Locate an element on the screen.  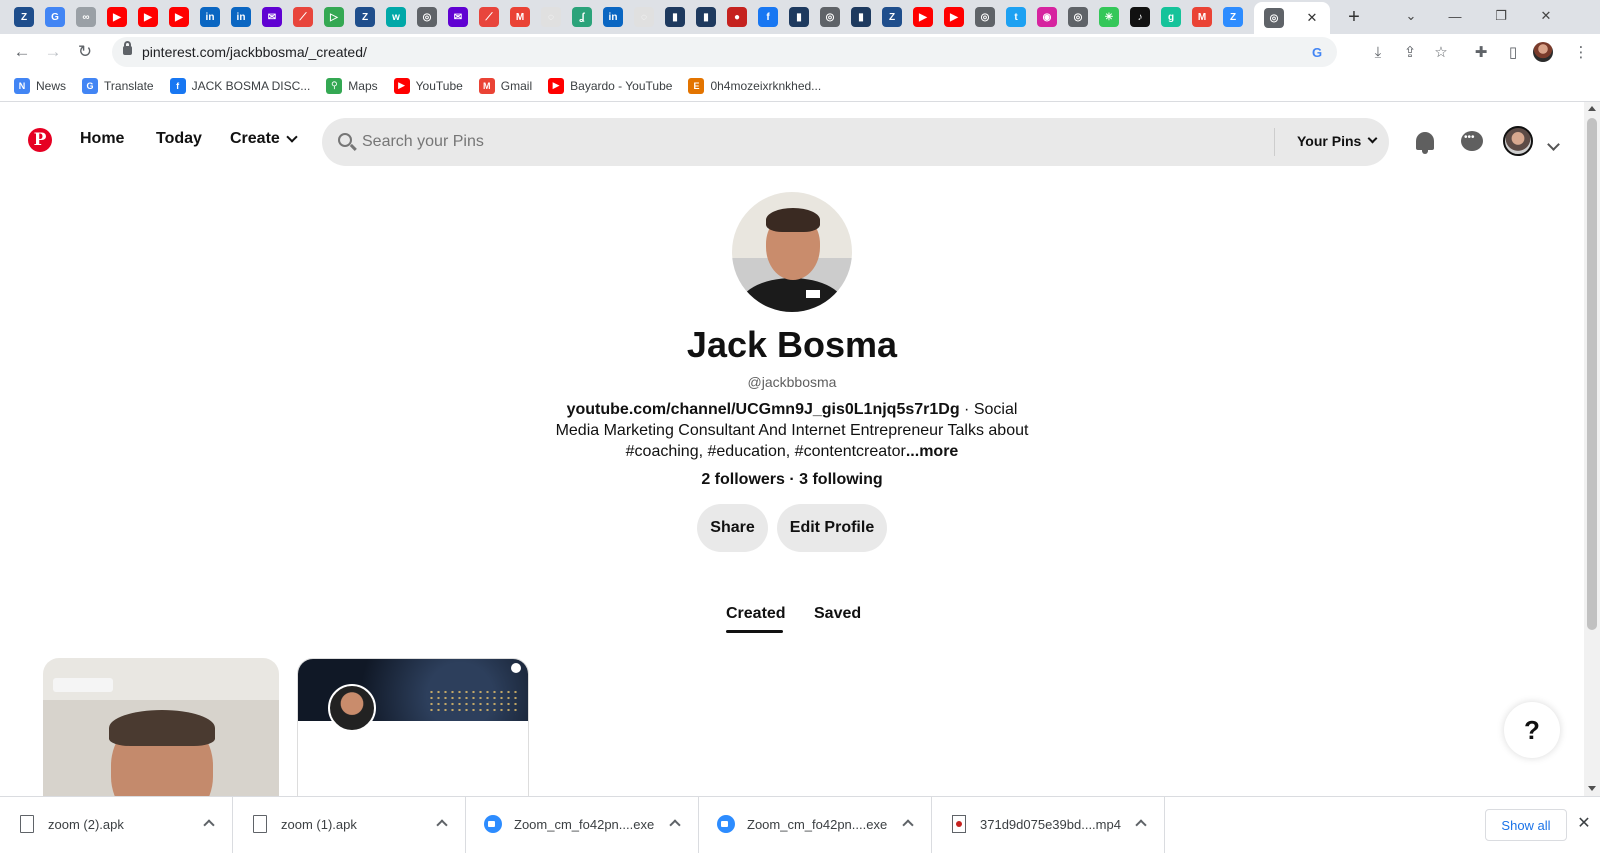
close-window-button: ✕ is located at coordinates (1546, 16).